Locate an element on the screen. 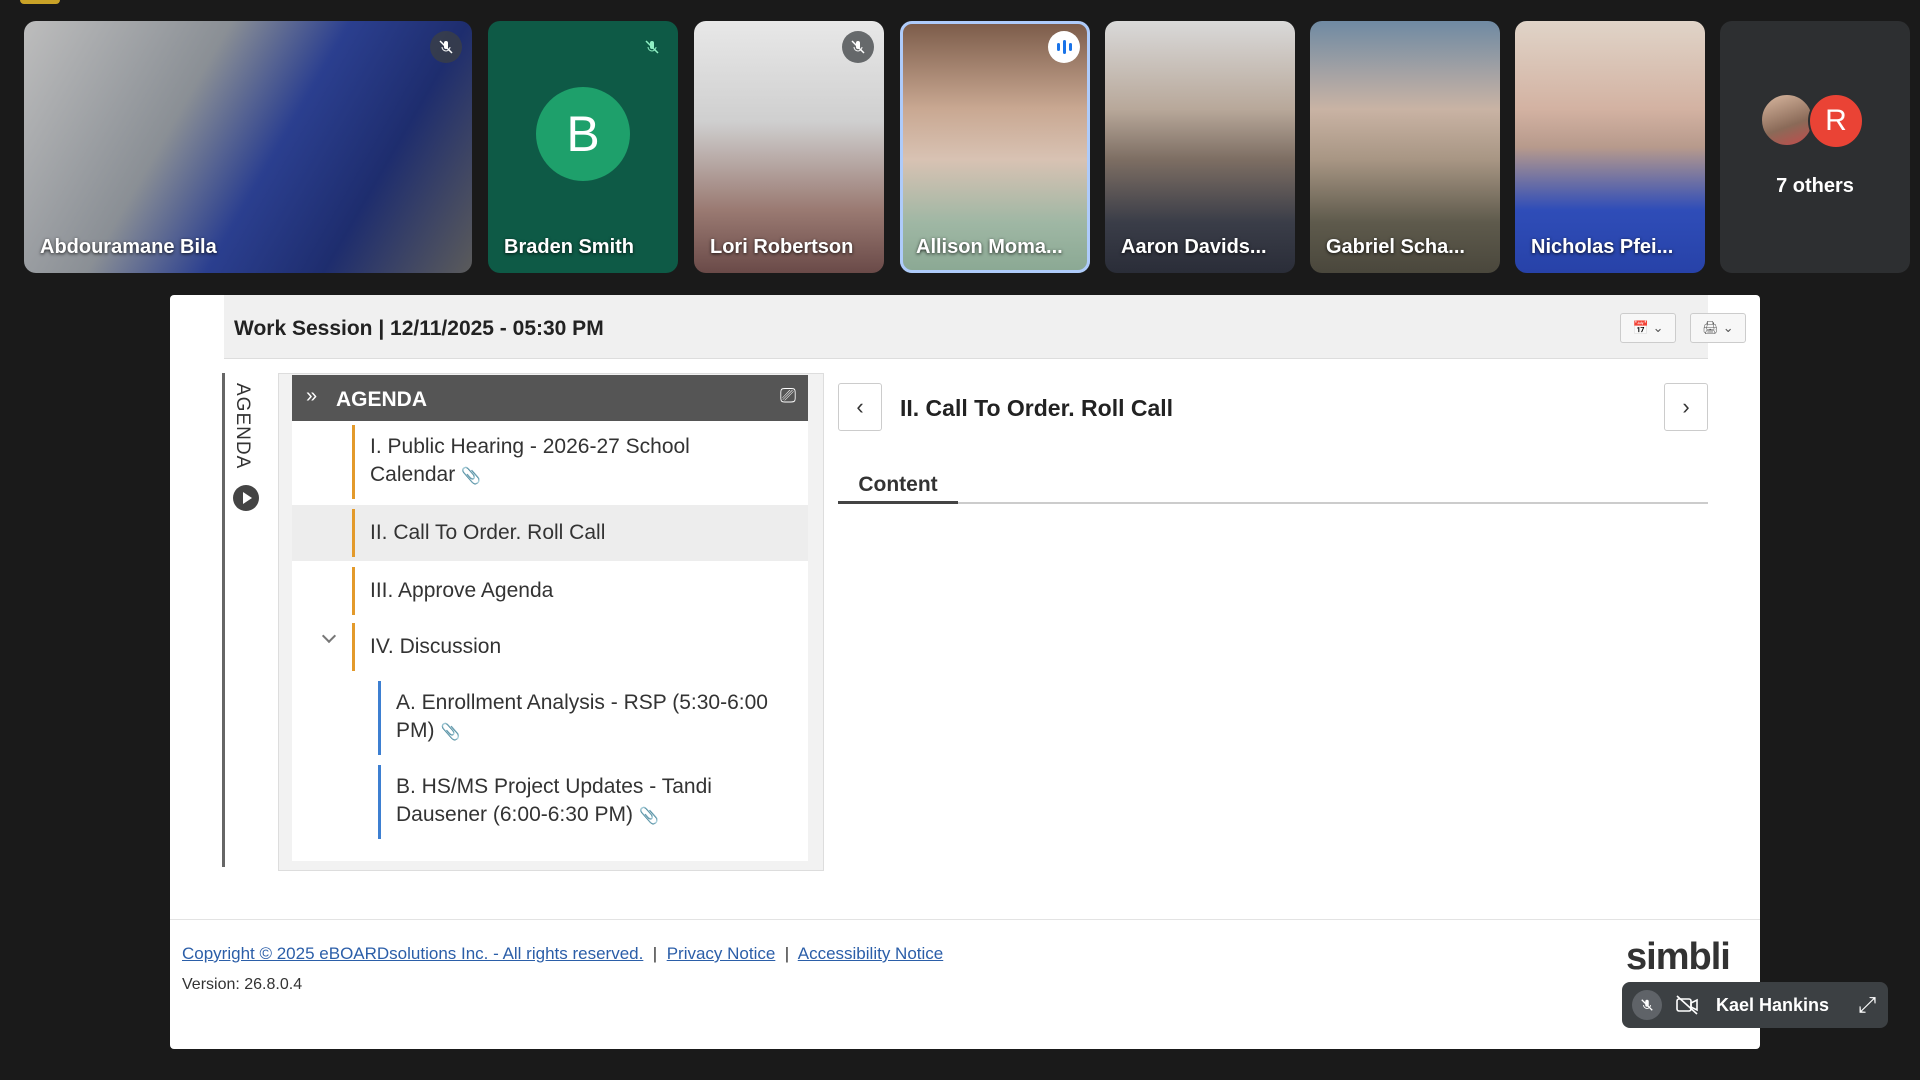  calendar-icon: 📅 is located at coordinates (1640, 327).